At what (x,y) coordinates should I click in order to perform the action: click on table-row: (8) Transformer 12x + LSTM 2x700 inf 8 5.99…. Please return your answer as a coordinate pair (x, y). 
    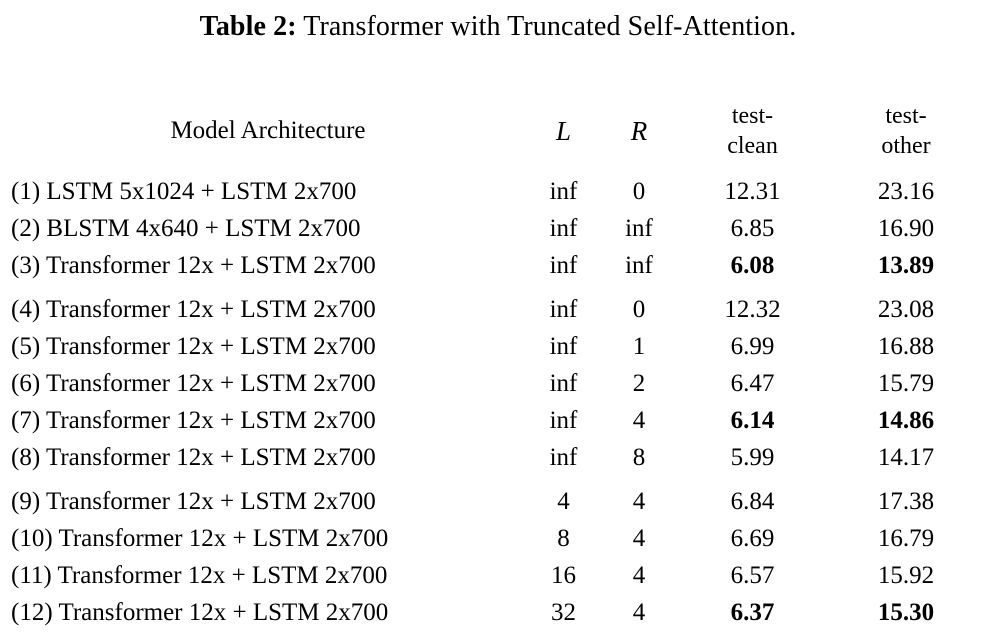
    Looking at the image, I should click on (497, 457).